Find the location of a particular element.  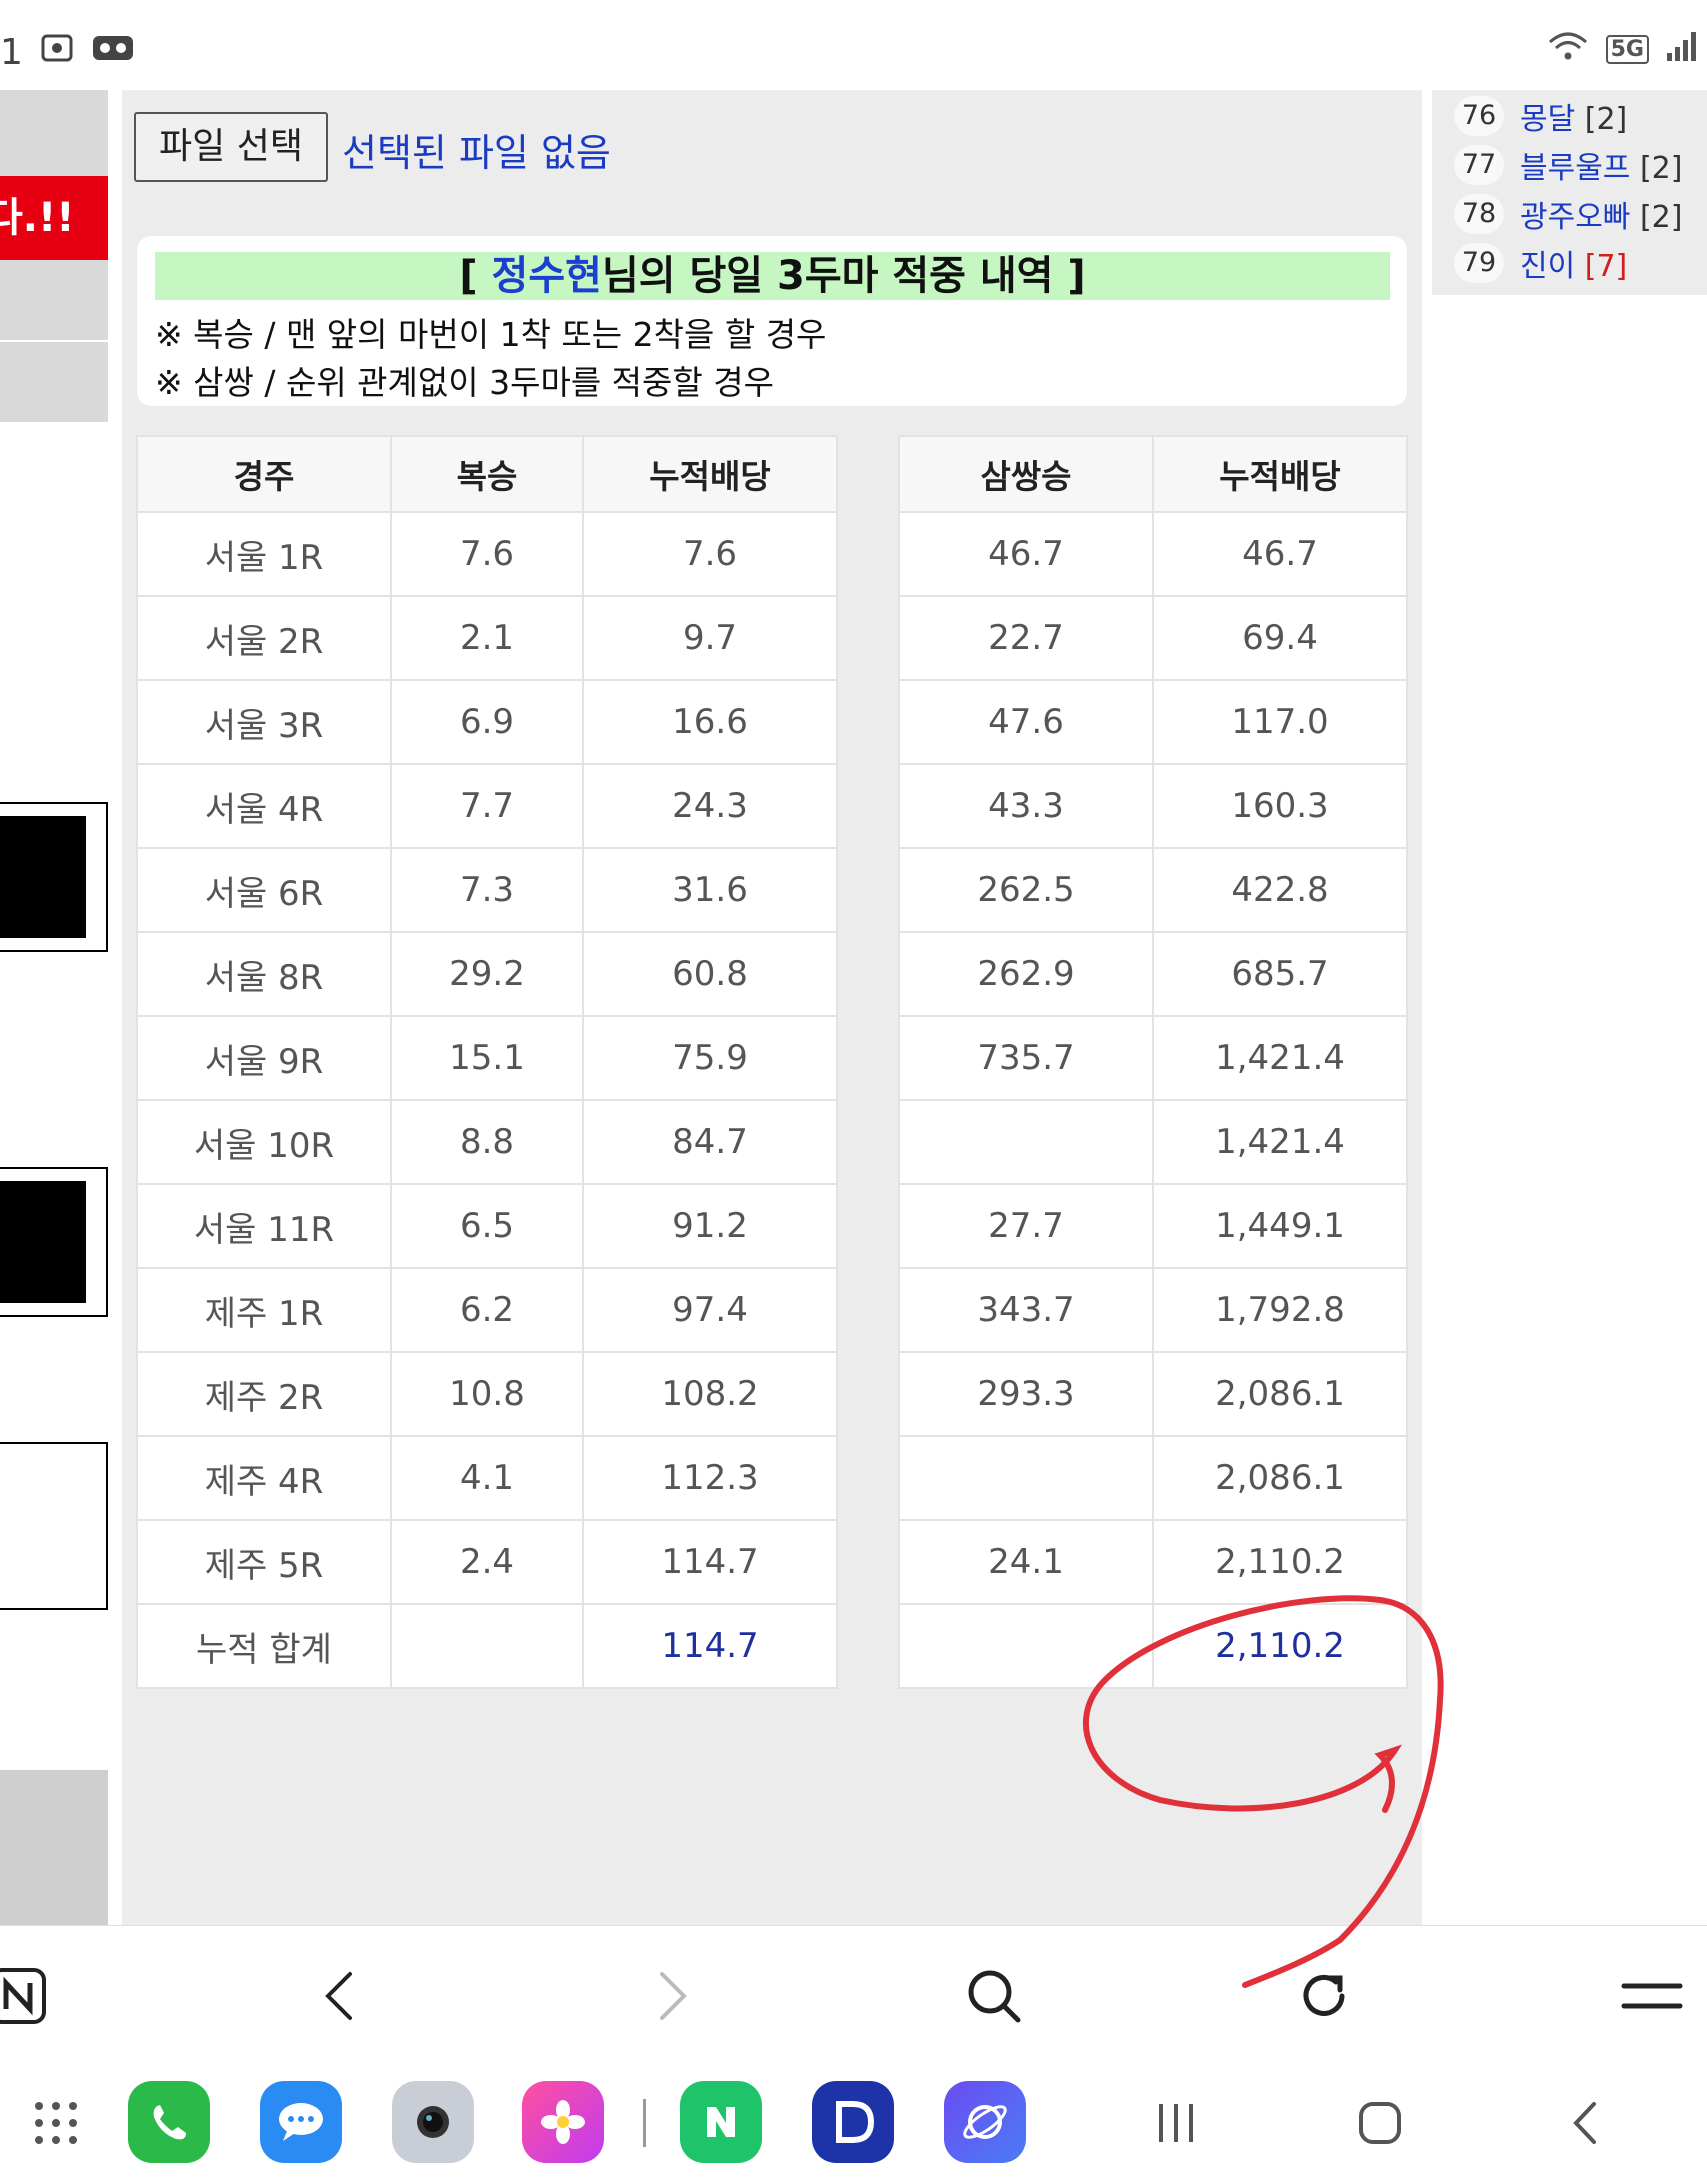

gallery-icon is located at coordinates (563, 2122).